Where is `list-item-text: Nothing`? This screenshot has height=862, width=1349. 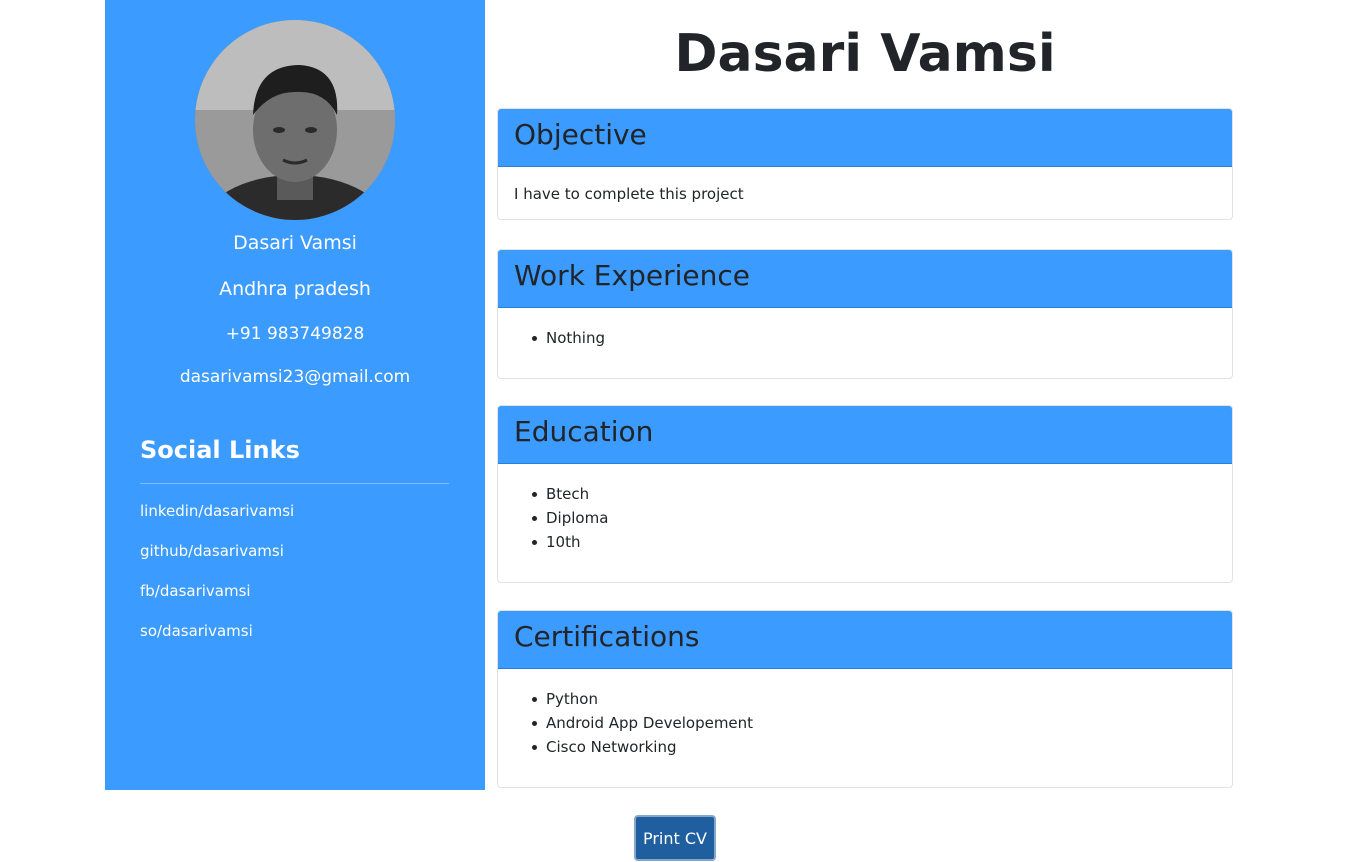
list-item-text: Nothing is located at coordinates (575, 338).